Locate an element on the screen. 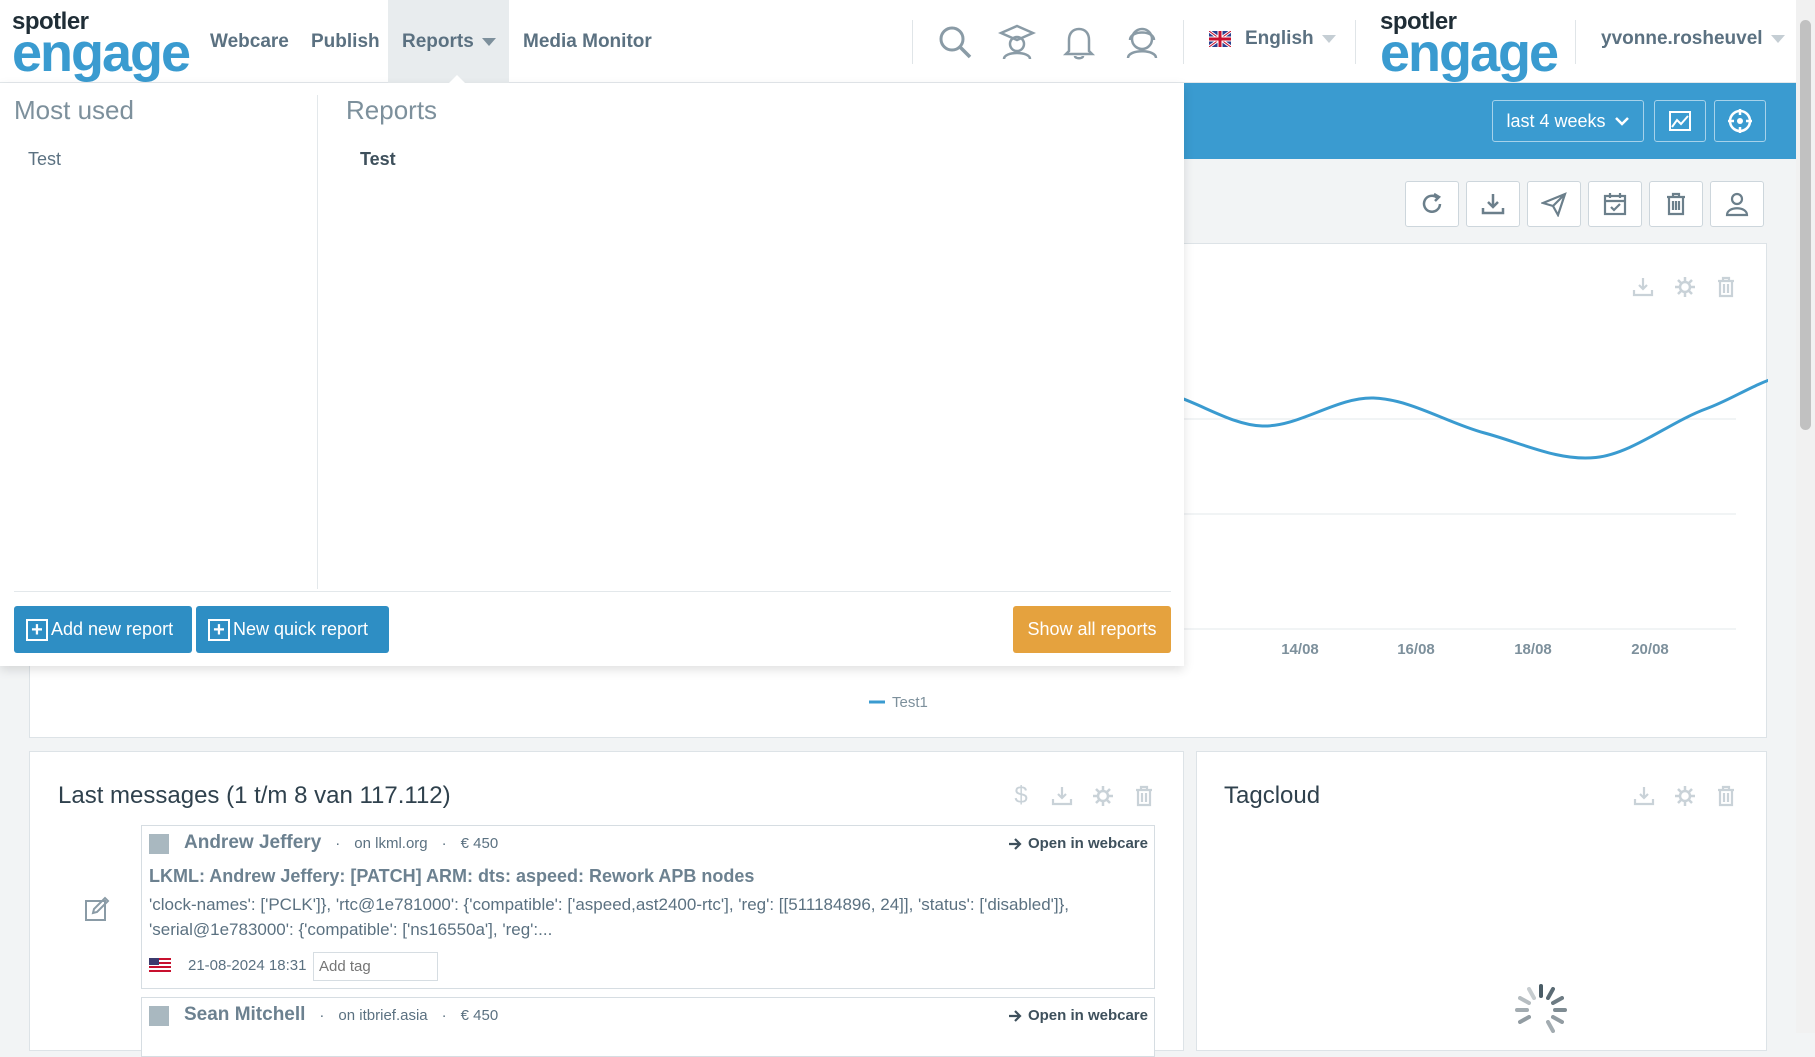  user-name: yvonne.rosheuvel is located at coordinates (1682, 38).